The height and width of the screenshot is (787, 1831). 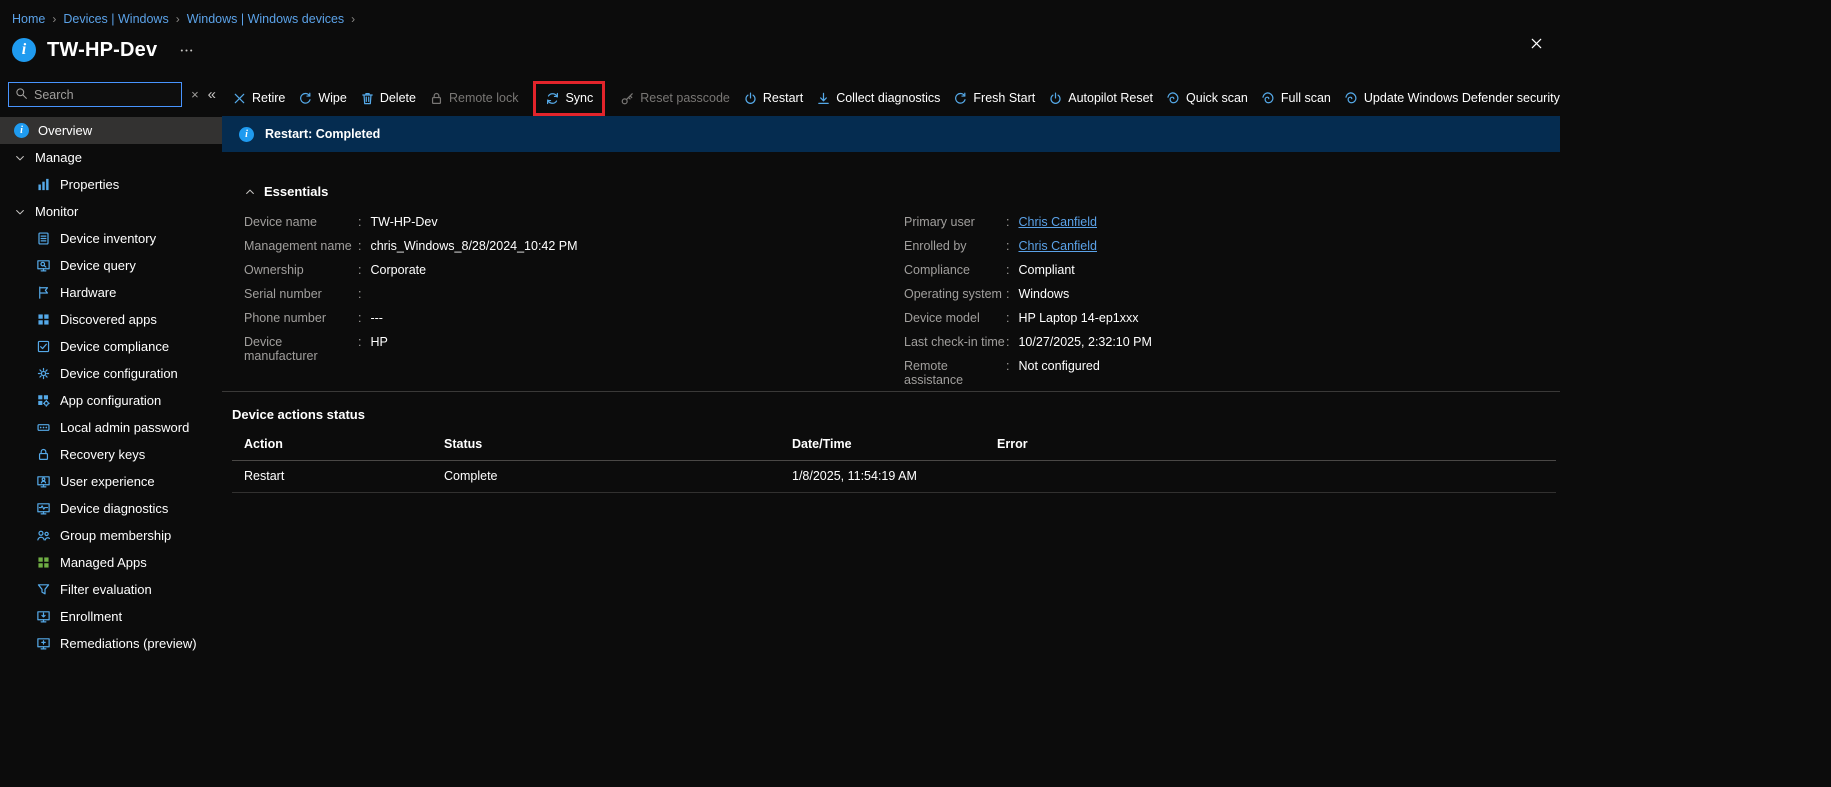 What do you see at coordinates (21, 130) in the screenshot?
I see `info-icon` at bounding box center [21, 130].